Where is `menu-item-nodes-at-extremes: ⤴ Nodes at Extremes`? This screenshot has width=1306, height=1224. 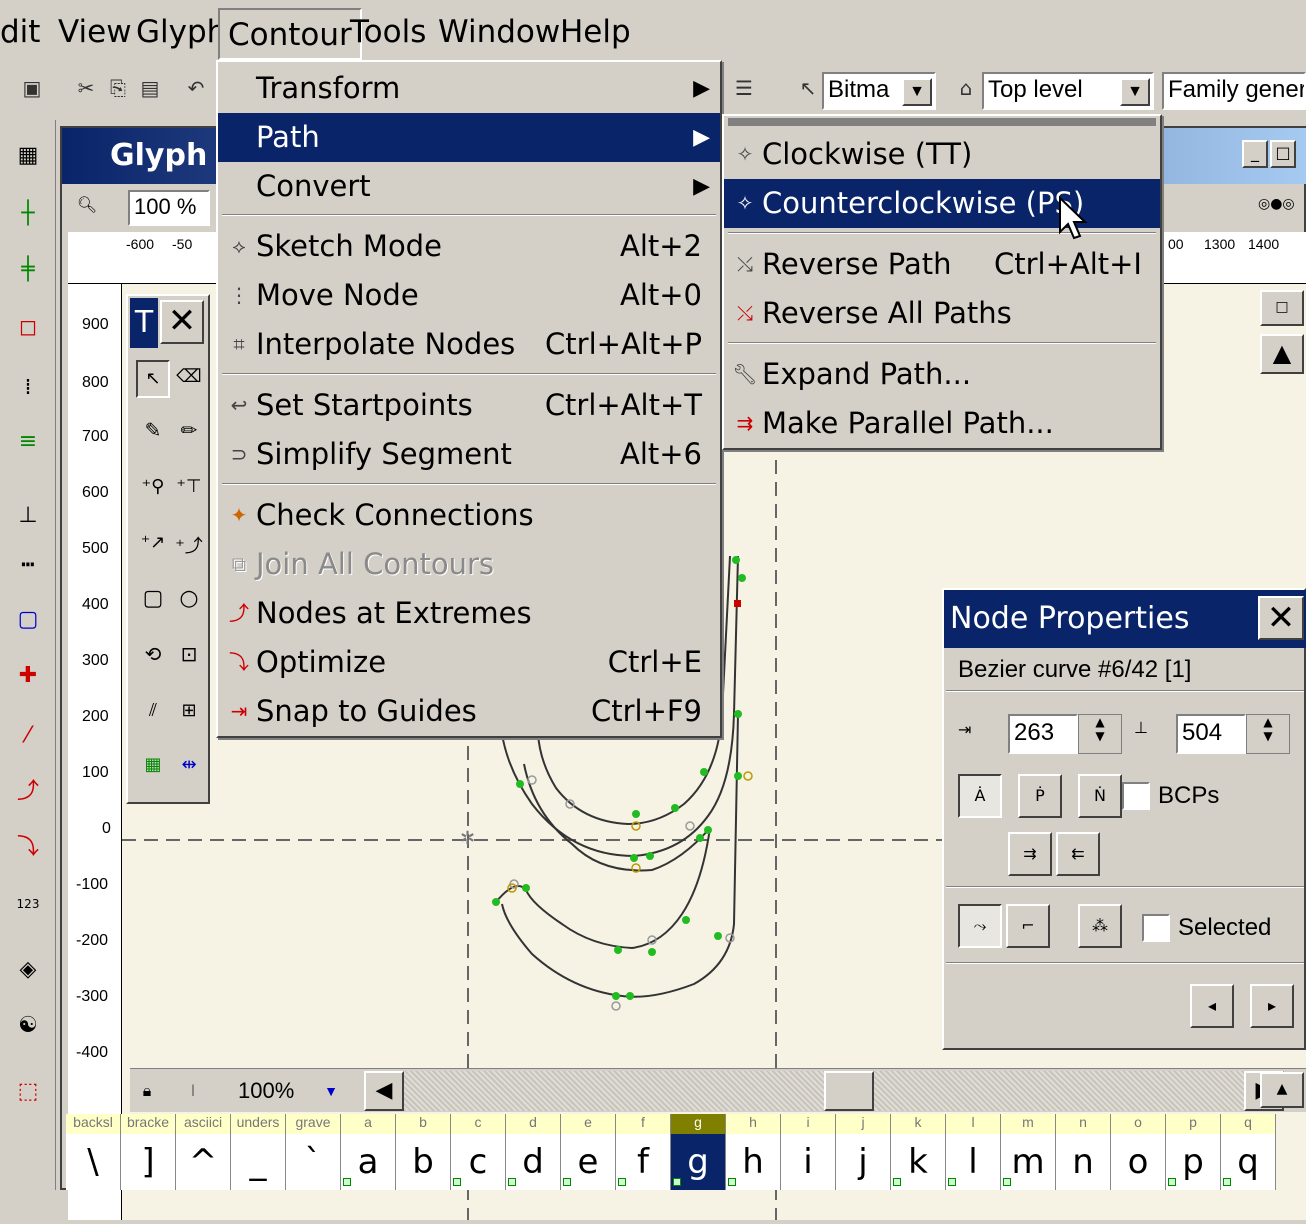
menu-item-nodes-at-extremes: ⤴ Nodes at Extremes is located at coordinates (469, 613).